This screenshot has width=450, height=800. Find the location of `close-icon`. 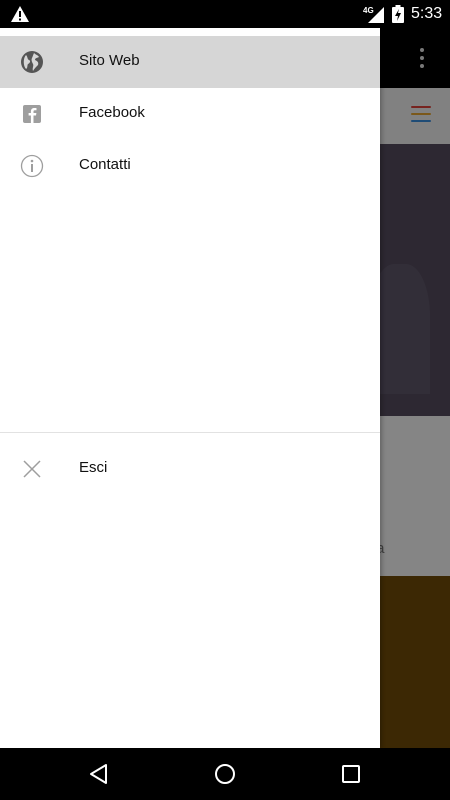

close-icon is located at coordinates (32, 469).